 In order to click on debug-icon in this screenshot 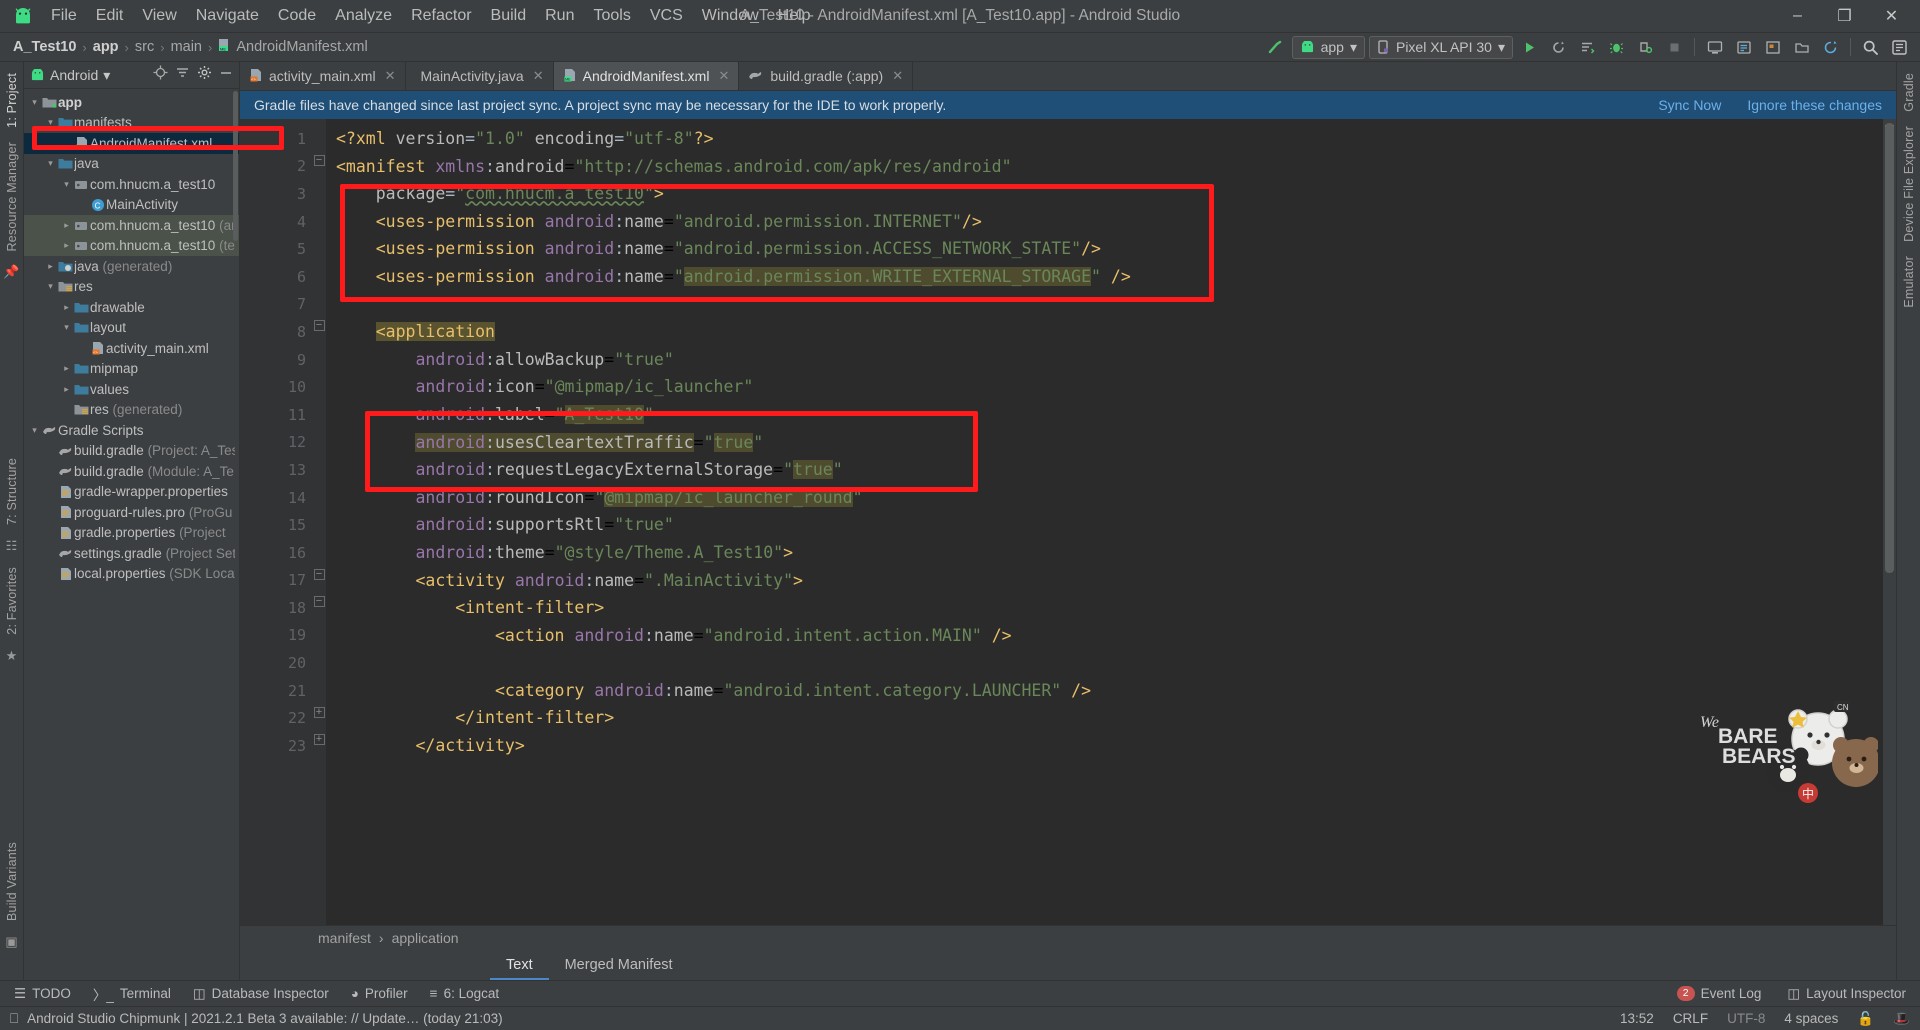, I will do `click(1616, 47)`.